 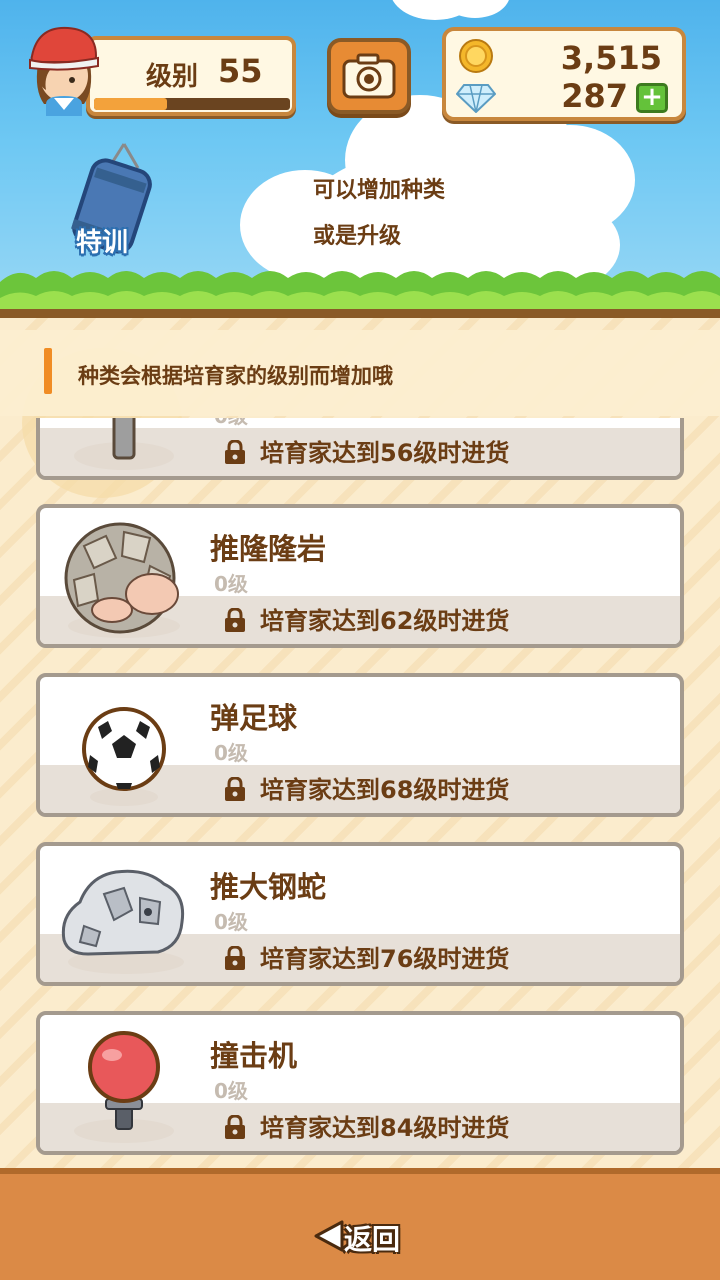 What do you see at coordinates (360, 1083) in the screenshot?
I see `list-item: 撞击机 0级 培育家达到84级时进货` at bounding box center [360, 1083].